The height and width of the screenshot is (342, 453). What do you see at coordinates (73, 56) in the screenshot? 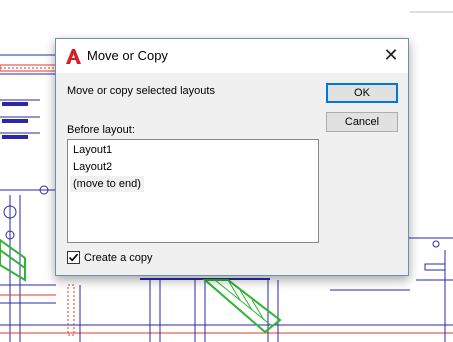
I see `autocad-a-icon` at bounding box center [73, 56].